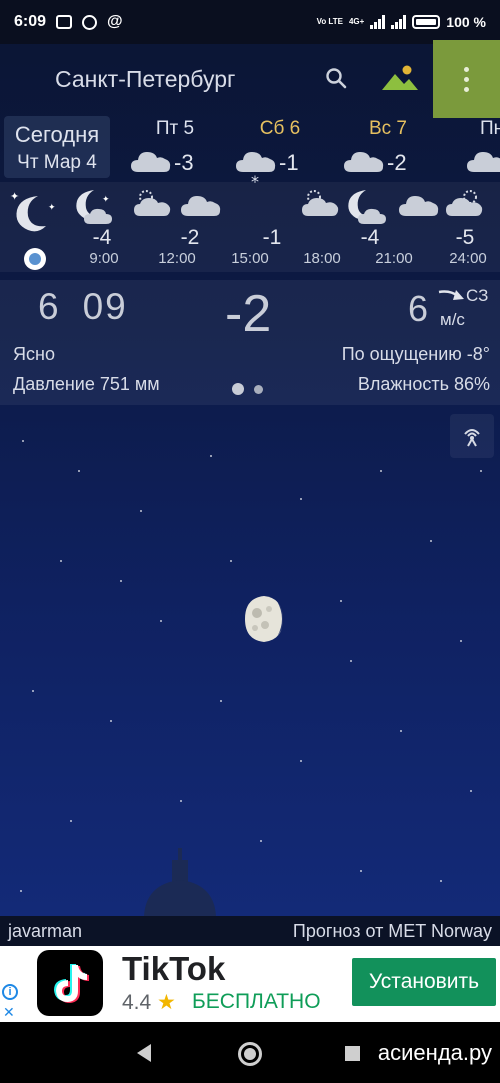 The image size is (500, 1083). I want to click on day-name: Вс 7, so click(388, 128).